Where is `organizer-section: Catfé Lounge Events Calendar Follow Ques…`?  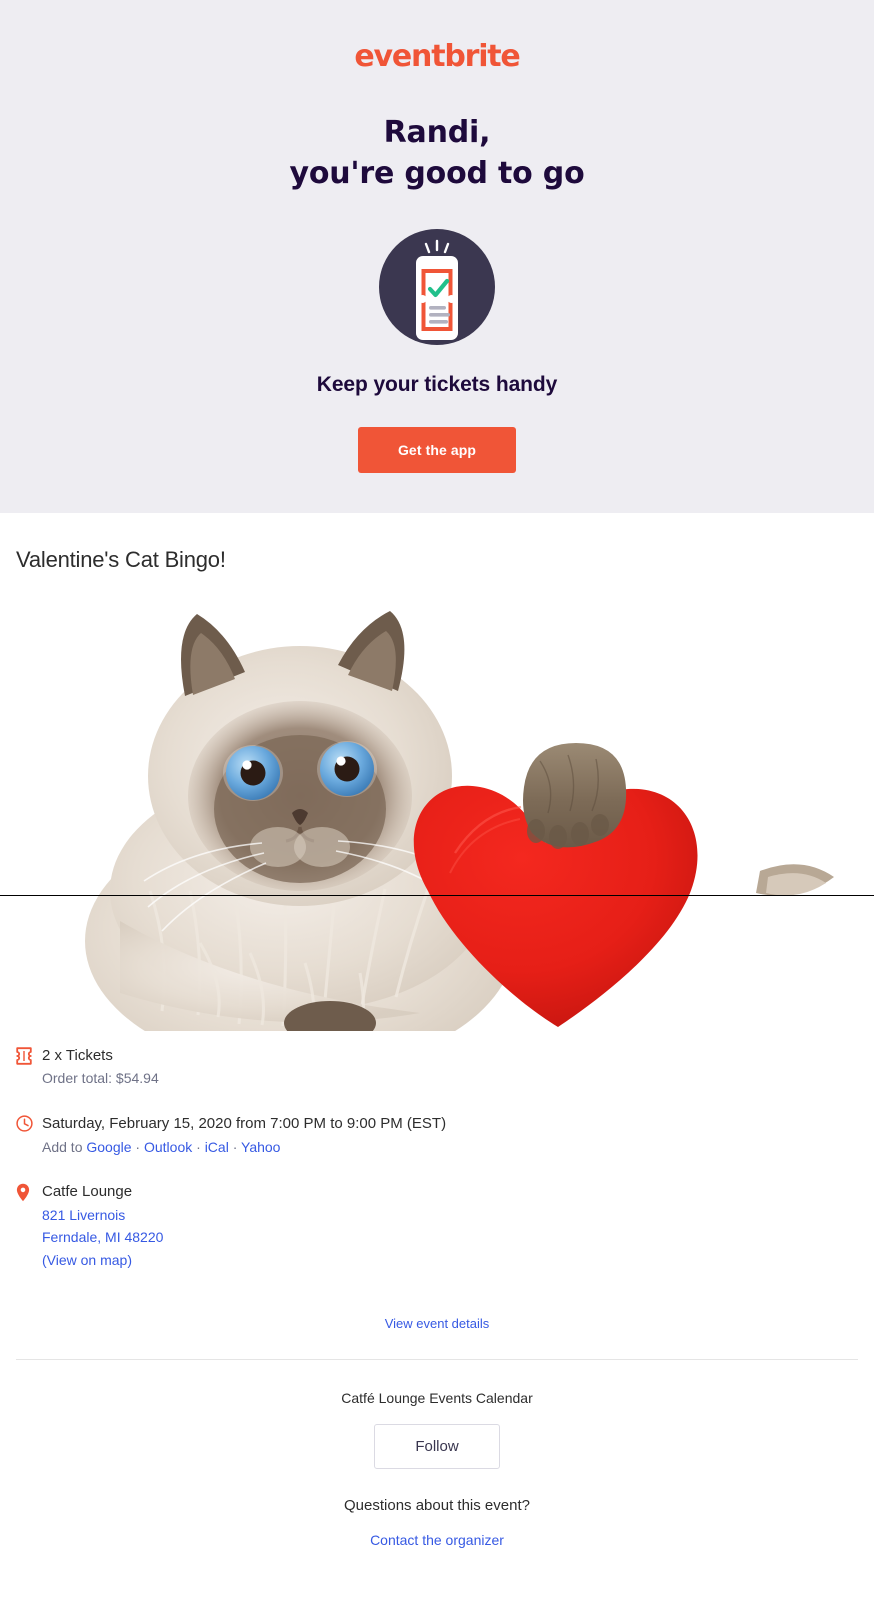
organizer-section: Catfé Lounge Events Calendar Follow Ques… is located at coordinates (437, 1455).